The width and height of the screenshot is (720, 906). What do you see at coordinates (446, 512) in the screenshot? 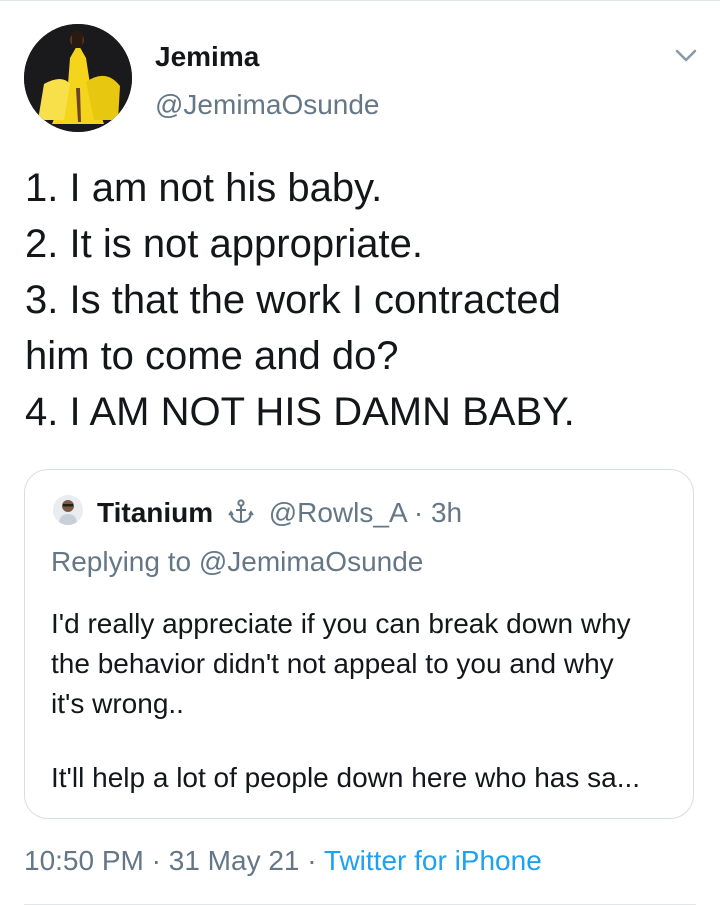
I see `quoted-time: 3h` at bounding box center [446, 512].